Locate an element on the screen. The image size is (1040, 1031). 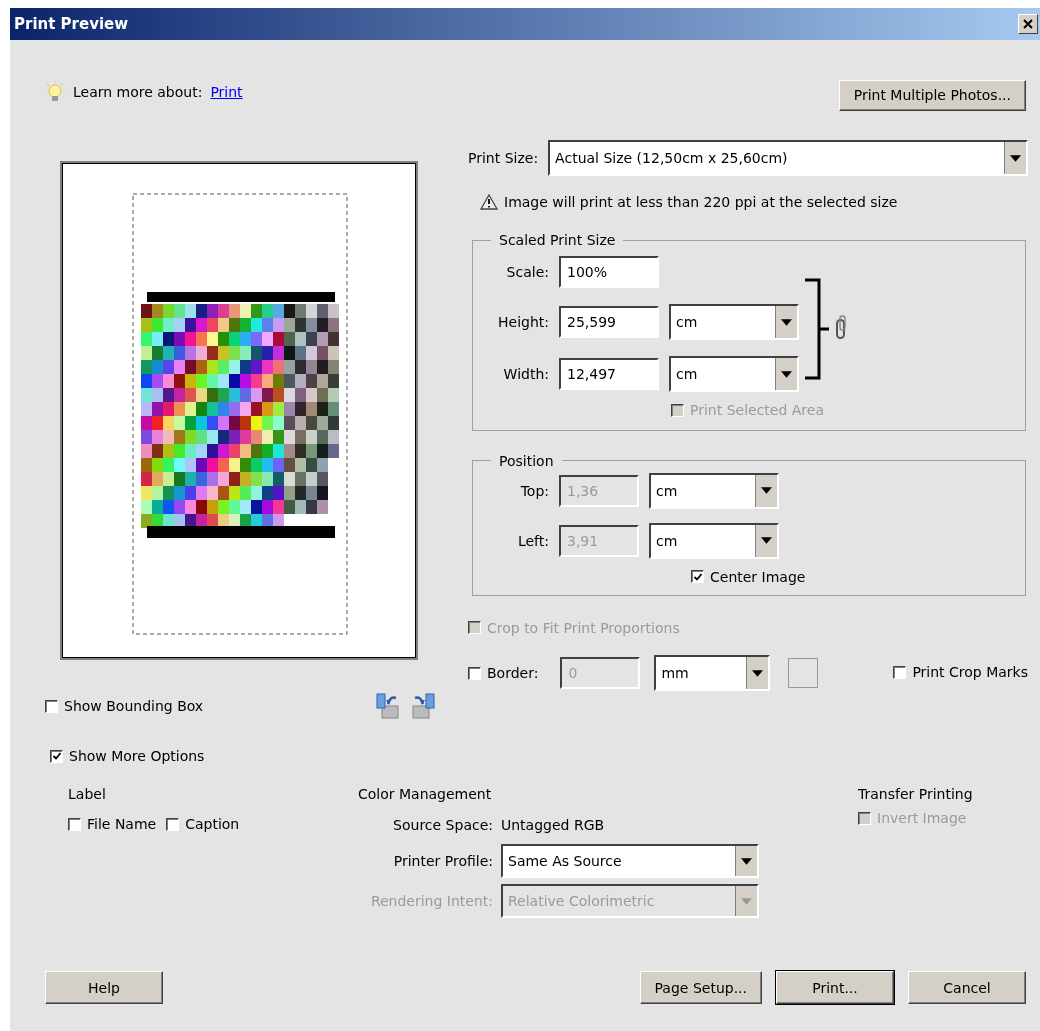
close-button is located at coordinates (1028, 24).